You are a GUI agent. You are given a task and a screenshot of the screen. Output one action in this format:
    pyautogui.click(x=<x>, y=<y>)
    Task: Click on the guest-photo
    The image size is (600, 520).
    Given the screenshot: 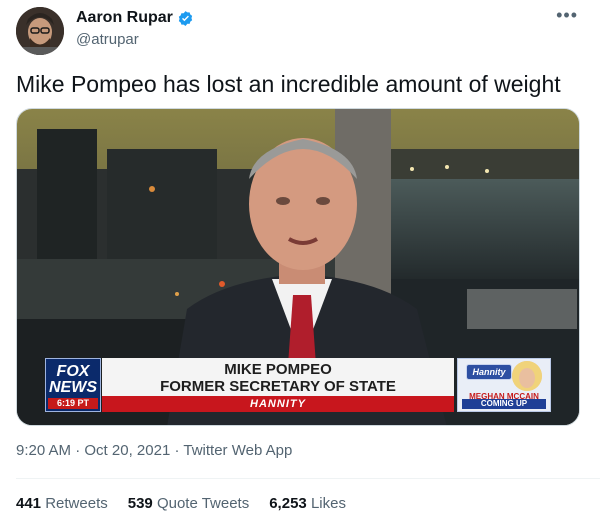 What is the action you would take?
    pyautogui.click(x=527, y=376)
    